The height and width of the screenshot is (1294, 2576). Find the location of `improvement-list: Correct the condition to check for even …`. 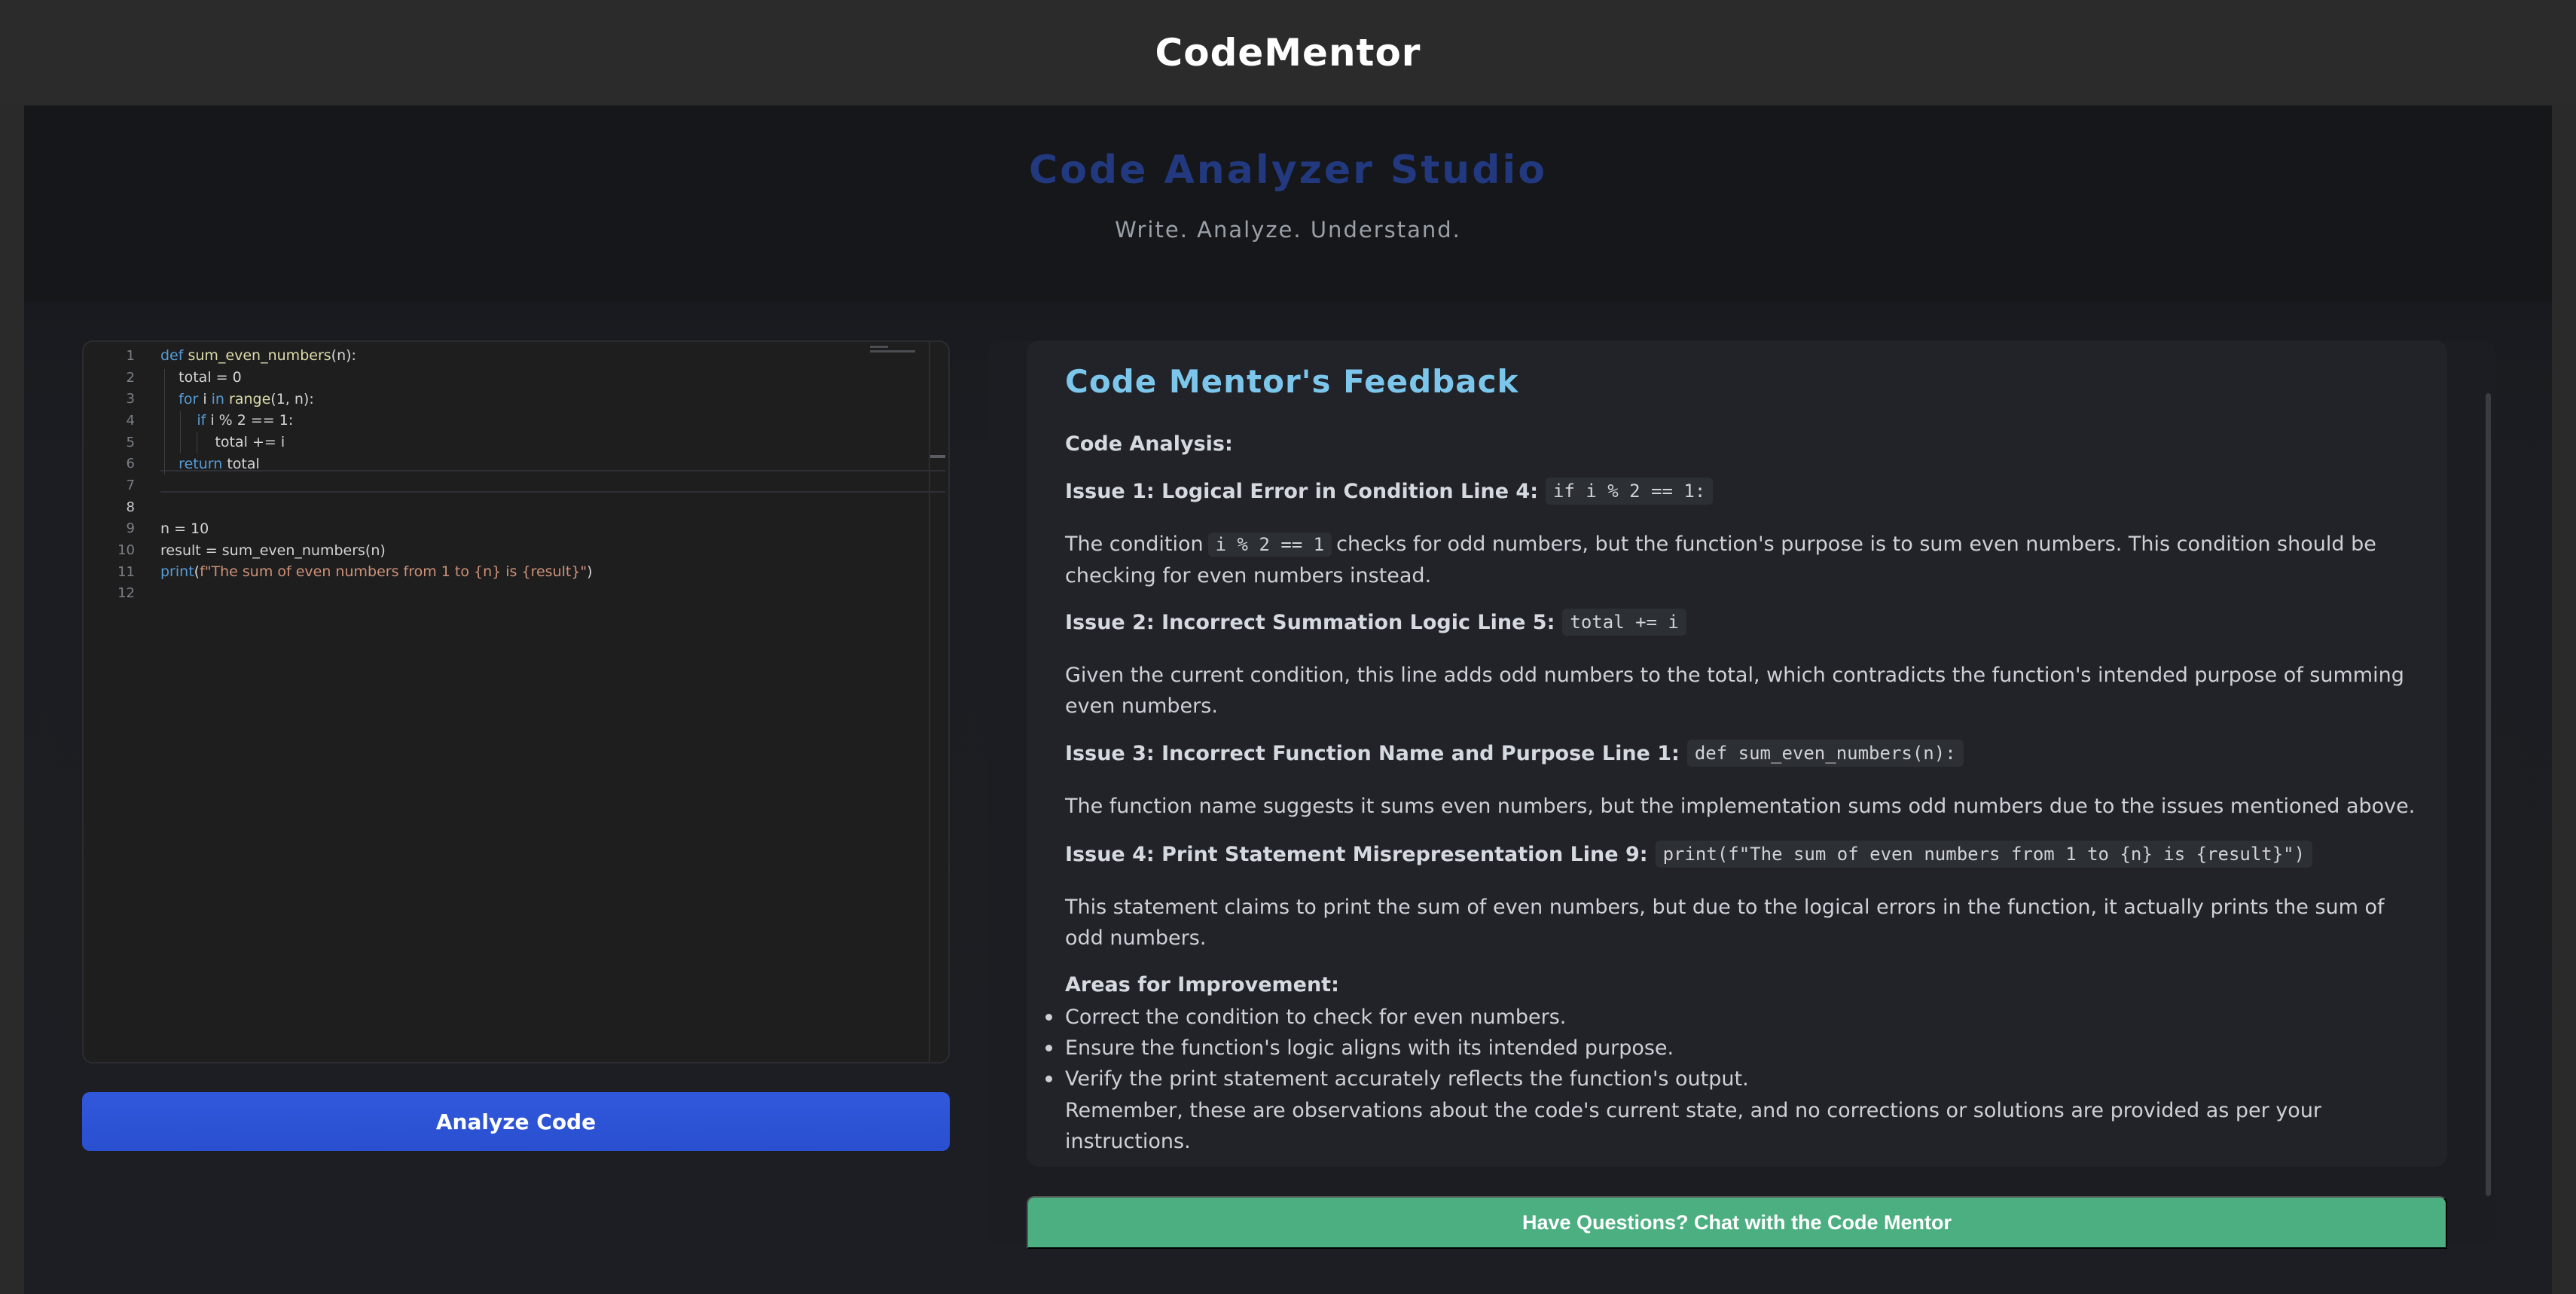

improvement-list: Correct the condition to check for even … is located at coordinates (1733, 1048).